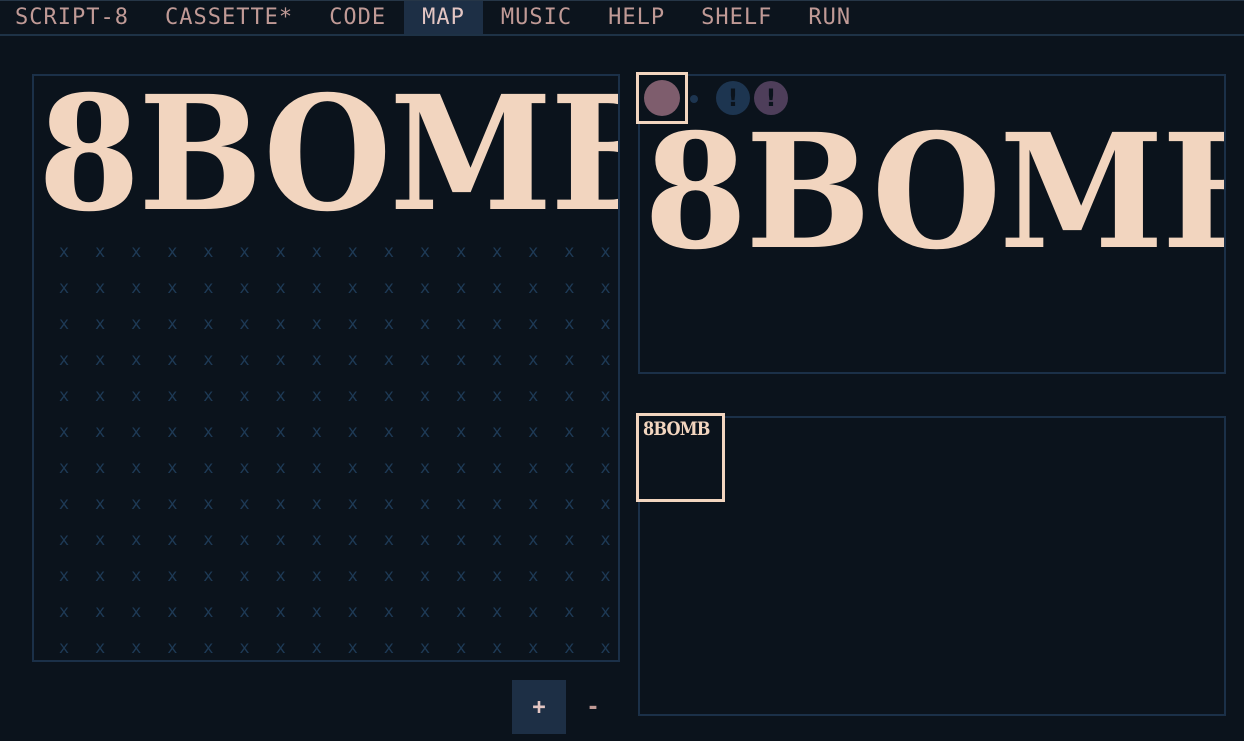 The image size is (1244, 741). I want to click on nav-tab-help: HELP, so click(636, 17).